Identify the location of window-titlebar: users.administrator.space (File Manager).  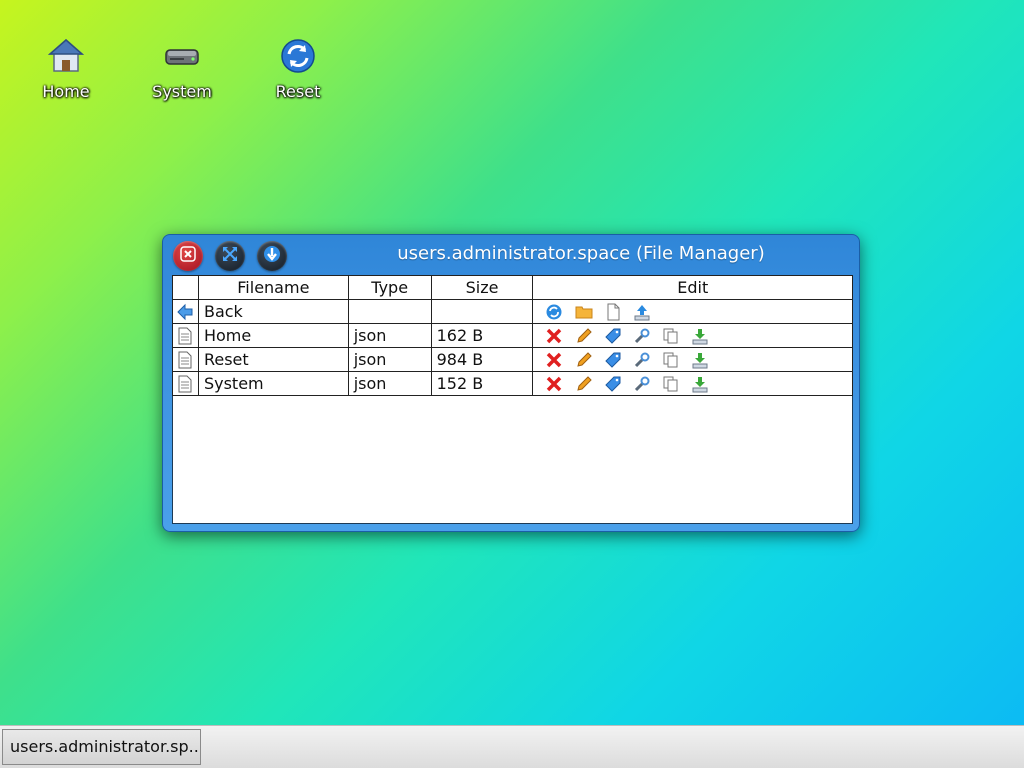
(511, 255).